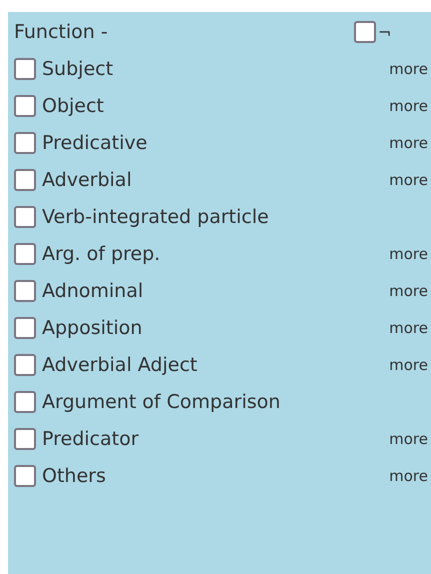 This screenshot has height=574, width=431. I want to click on checkbox-label: Argument of Comparison, so click(162, 401).